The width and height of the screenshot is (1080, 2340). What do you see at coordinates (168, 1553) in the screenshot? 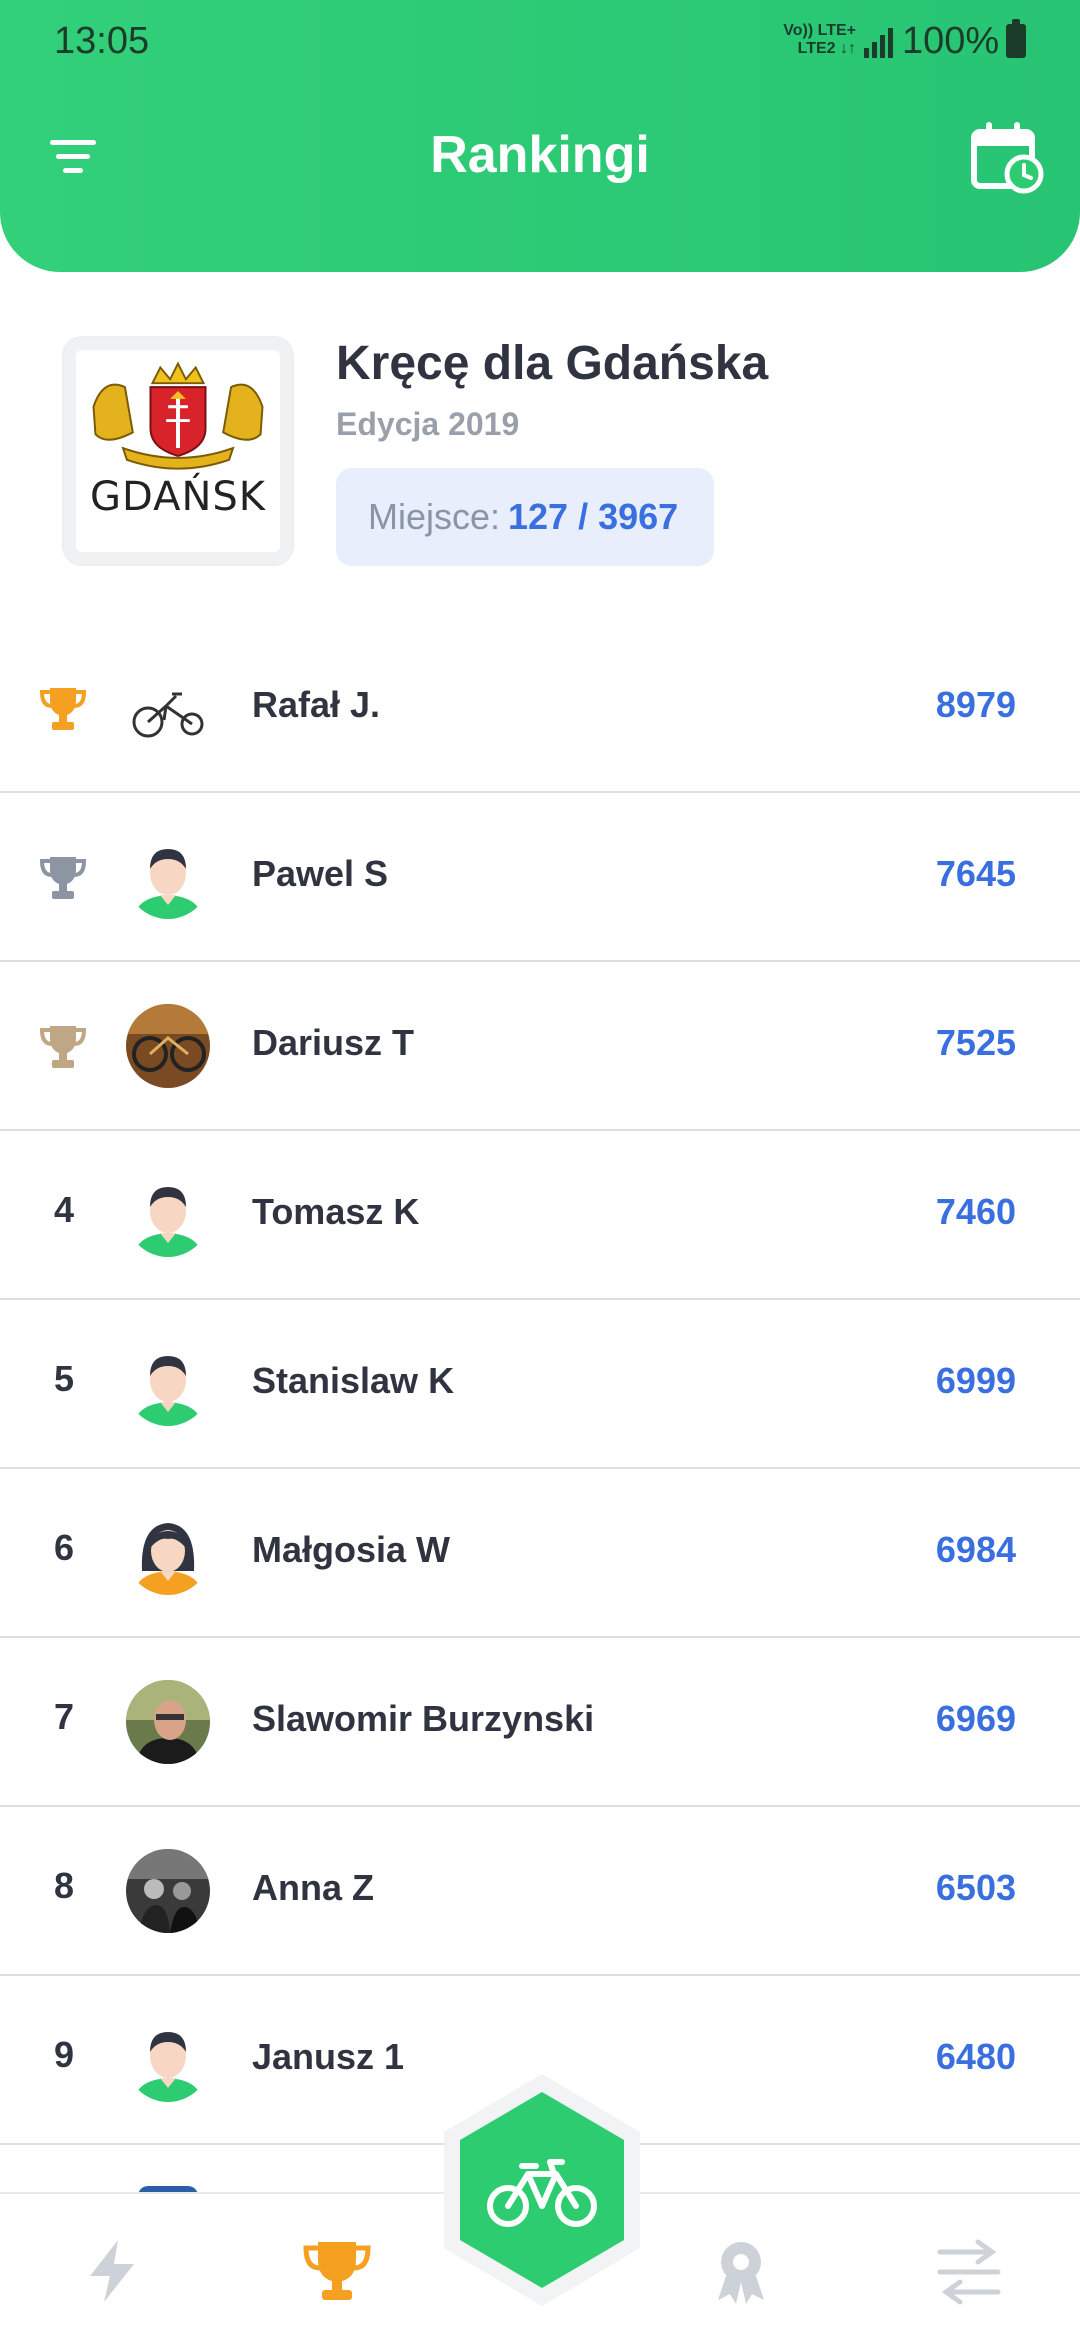
I see `female-avatar-icon` at bounding box center [168, 1553].